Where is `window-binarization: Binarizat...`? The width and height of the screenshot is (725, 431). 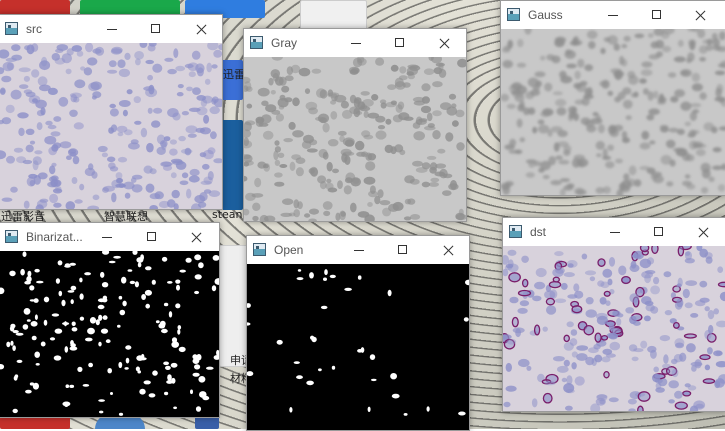 window-binarization: Binarizat... is located at coordinates (110, 320).